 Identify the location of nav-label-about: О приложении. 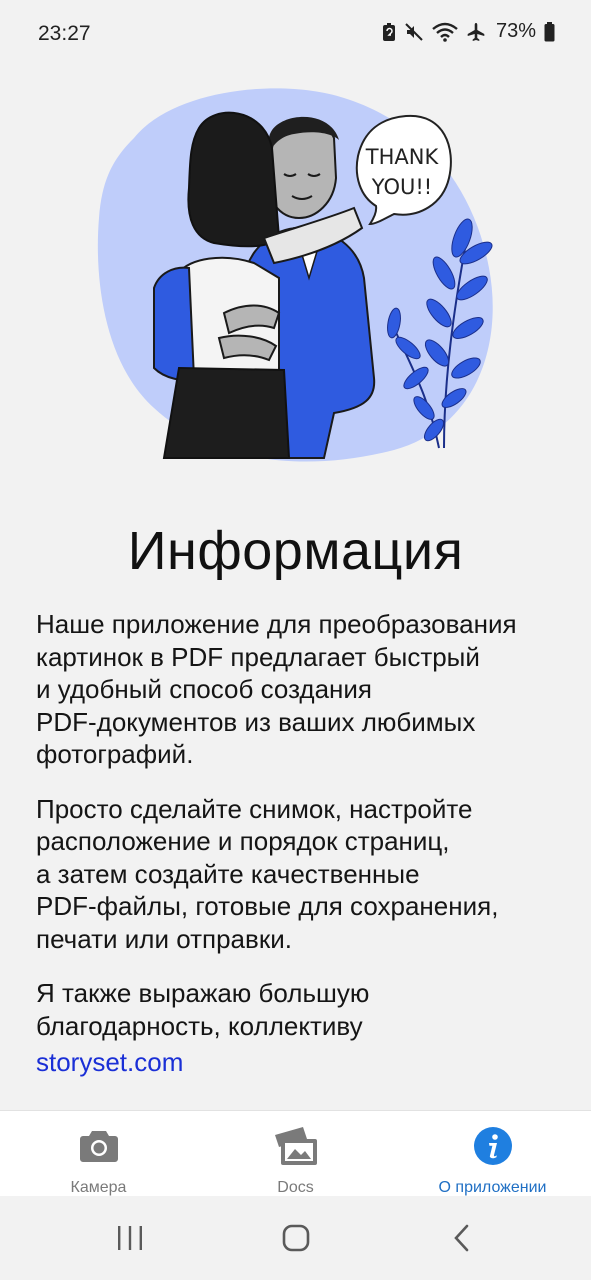
(492, 1187).